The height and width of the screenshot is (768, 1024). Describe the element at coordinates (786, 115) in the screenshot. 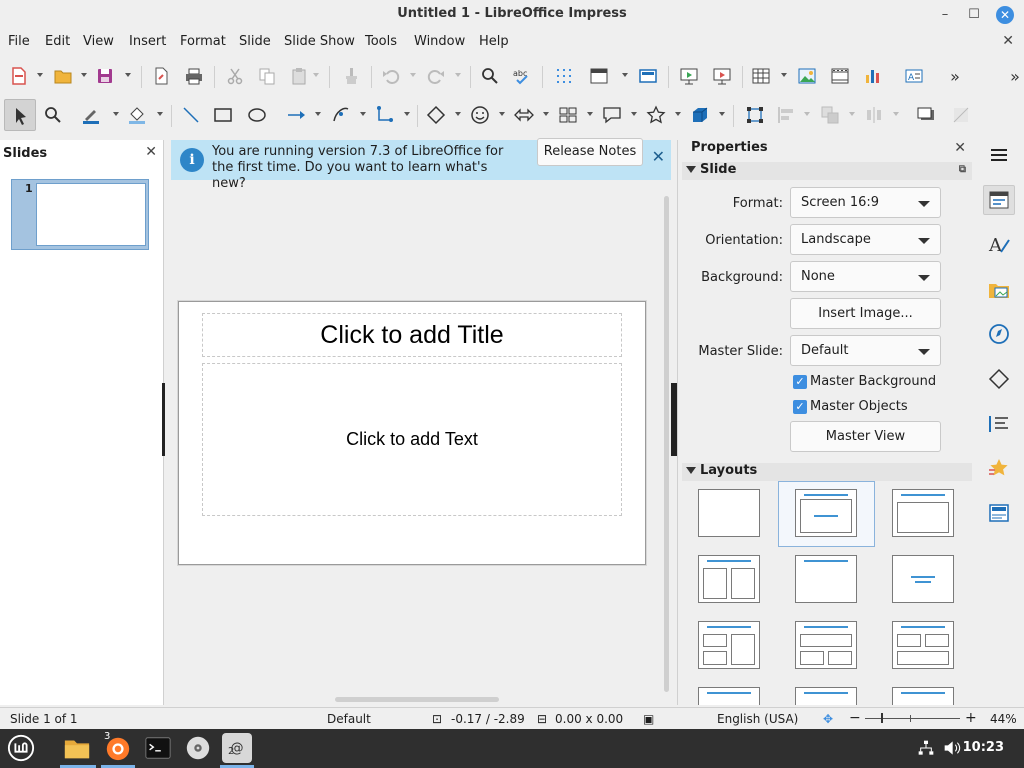

I see `align-objects-icon` at that location.